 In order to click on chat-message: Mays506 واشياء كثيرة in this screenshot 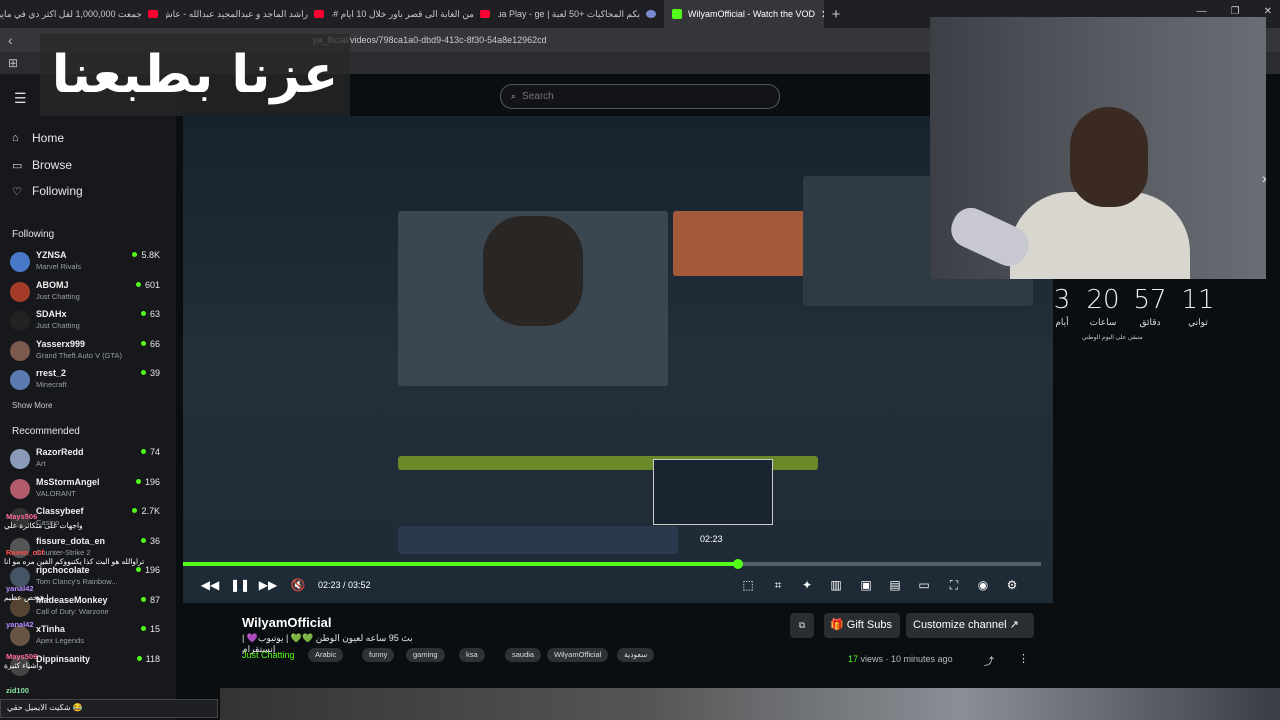, I will do `click(23, 661)`.